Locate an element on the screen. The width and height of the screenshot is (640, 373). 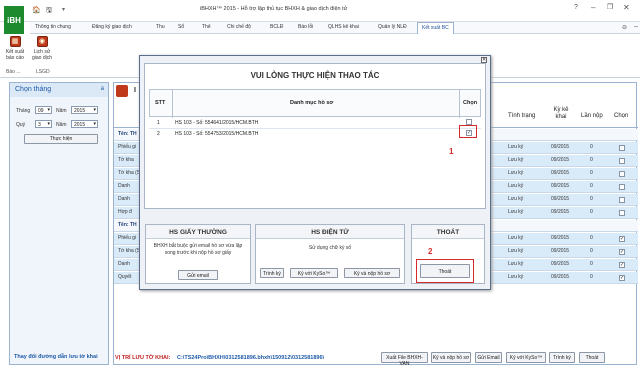
change-save-path-link: Thay đổi đường dẫn lưu tờ khai is located at coordinates (56, 357).